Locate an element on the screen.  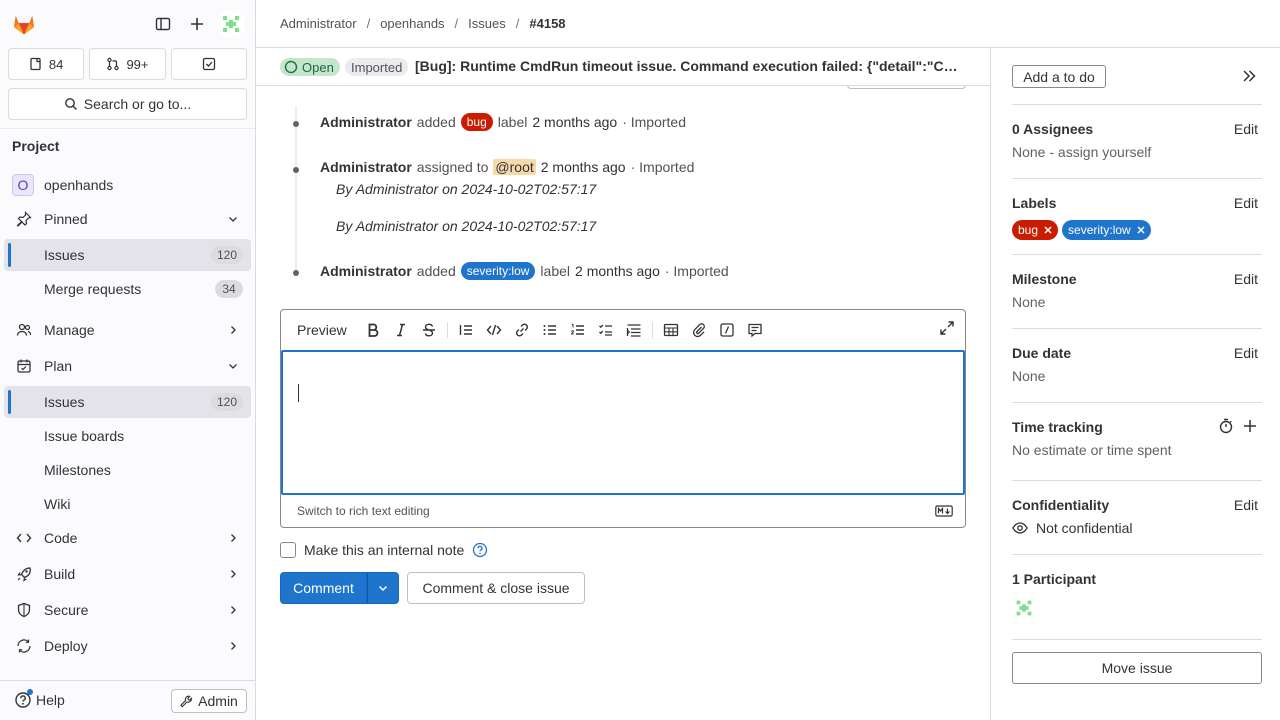
comment-options-button is located at coordinates (383, 588).